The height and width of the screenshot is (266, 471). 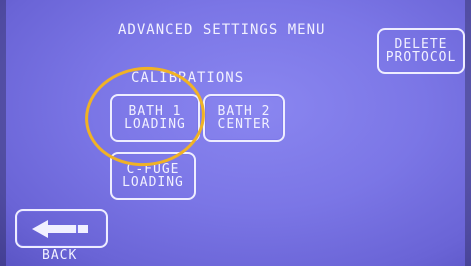 What do you see at coordinates (468, 133) in the screenshot?
I see `screen-bezel-right` at bounding box center [468, 133].